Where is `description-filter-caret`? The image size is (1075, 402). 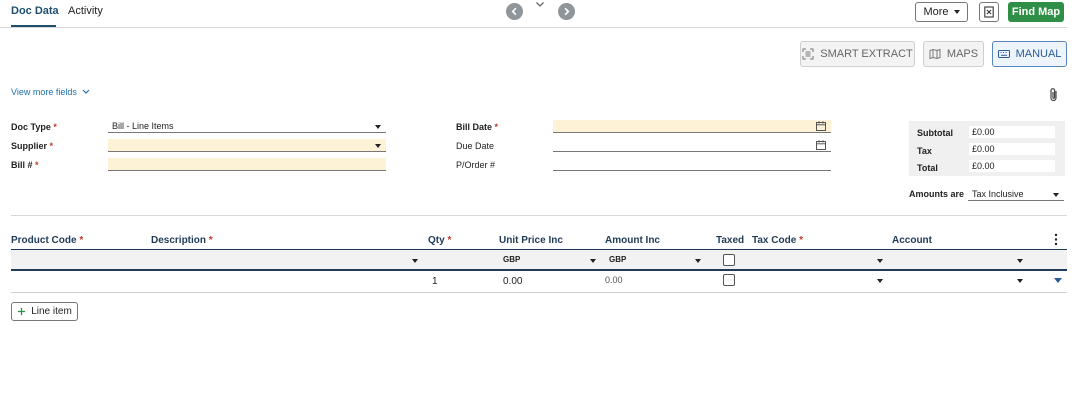 description-filter-caret is located at coordinates (415, 261).